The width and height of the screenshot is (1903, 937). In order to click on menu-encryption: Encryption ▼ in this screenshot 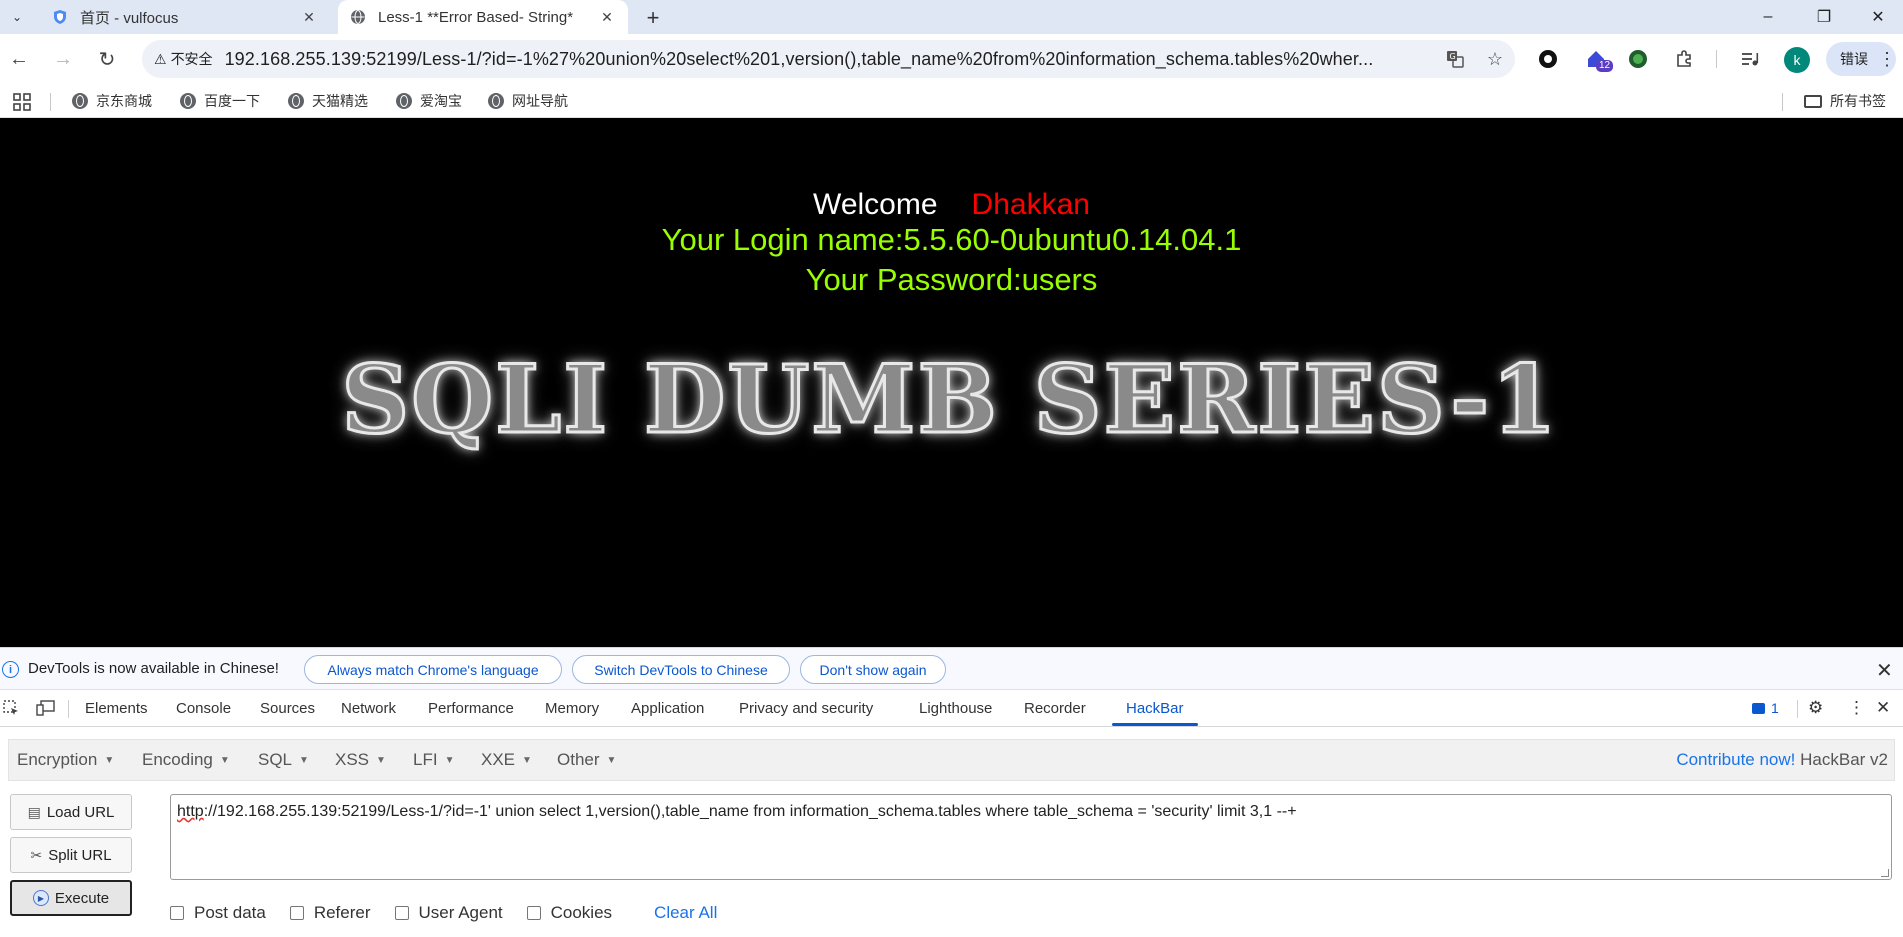, I will do `click(65, 760)`.